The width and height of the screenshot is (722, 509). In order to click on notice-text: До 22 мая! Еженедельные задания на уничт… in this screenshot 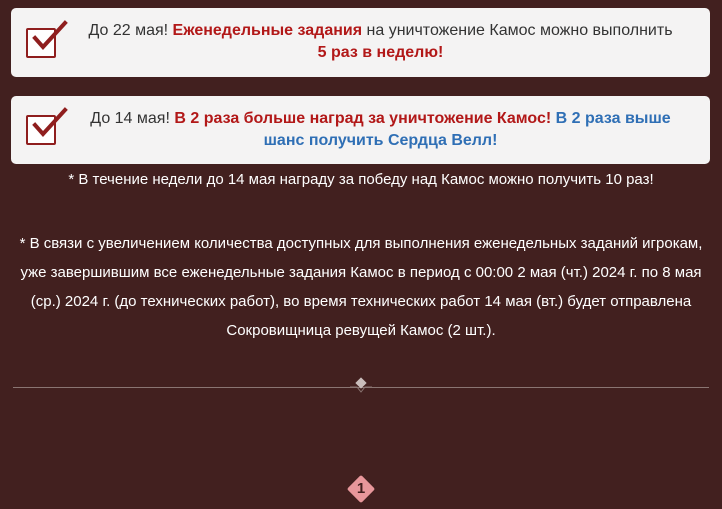, I will do `click(380, 42)`.